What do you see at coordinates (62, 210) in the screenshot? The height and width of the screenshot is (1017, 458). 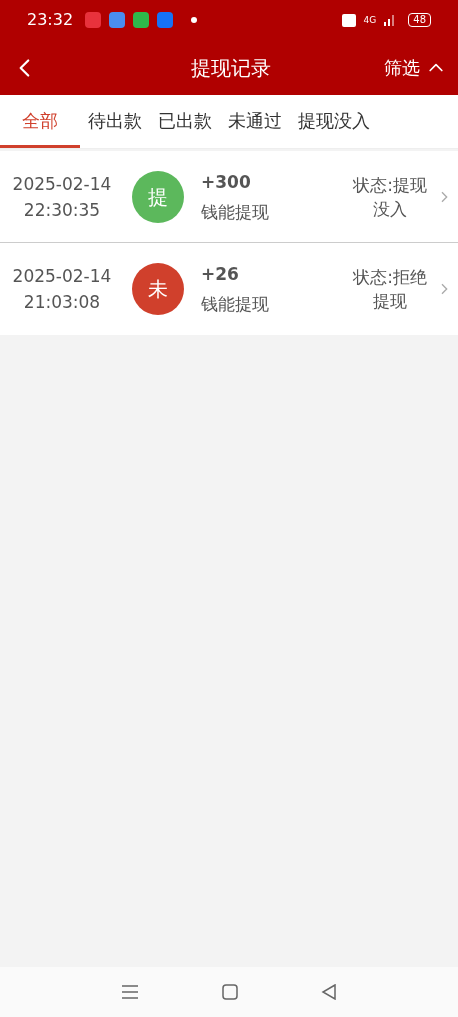 I see `record-time: 22:30:35` at bounding box center [62, 210].